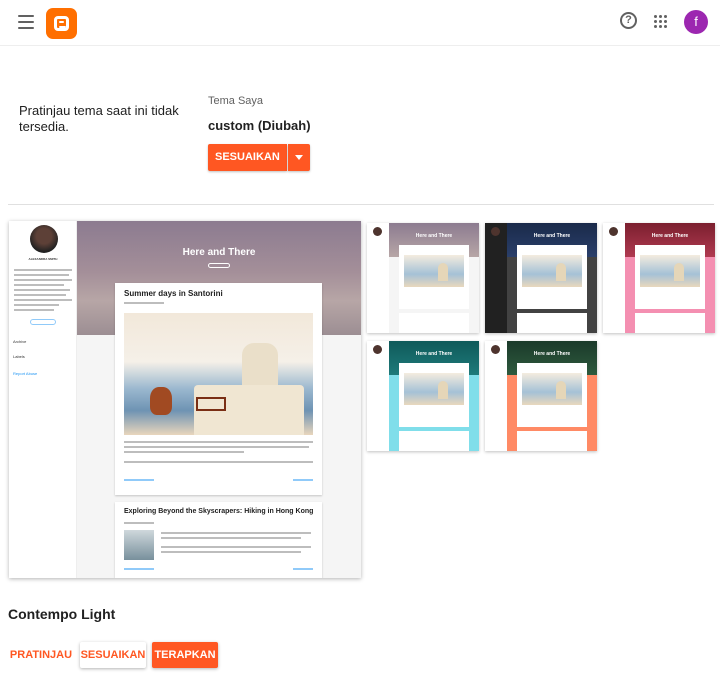  What do you see at coordinates (218, 374) in the screenshot?
I see `post-photo` at bounding box center [218, 374].